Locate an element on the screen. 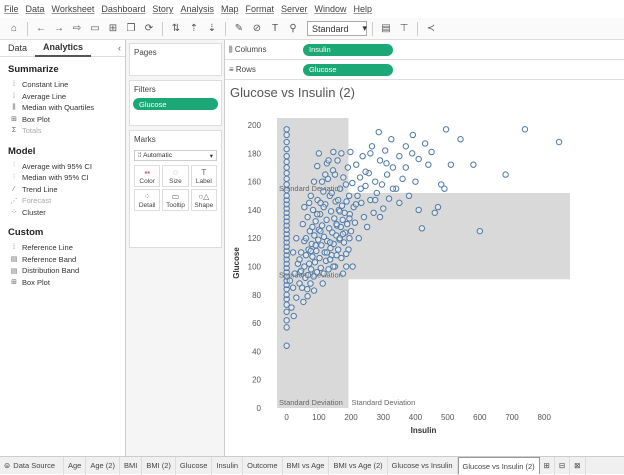 The width and height of the screenshot is (624, 475). x-tick-label: 400 is located at coordinates (416, 417).